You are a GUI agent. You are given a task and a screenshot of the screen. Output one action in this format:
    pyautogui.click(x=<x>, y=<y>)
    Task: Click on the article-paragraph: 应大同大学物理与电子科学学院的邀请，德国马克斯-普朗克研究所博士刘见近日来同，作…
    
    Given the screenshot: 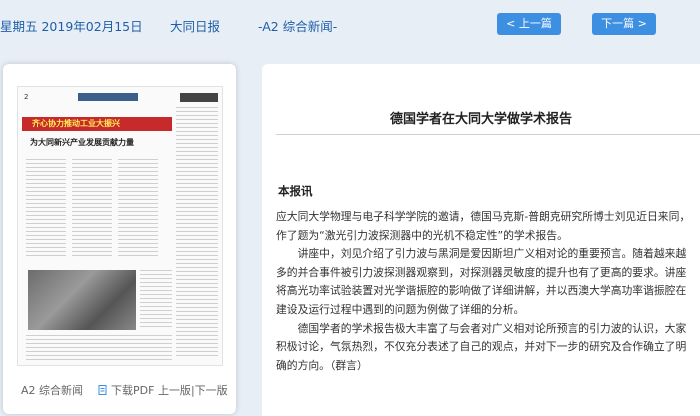 What is the action you would take?
    pyautogui.click(x=483, y=226)
    